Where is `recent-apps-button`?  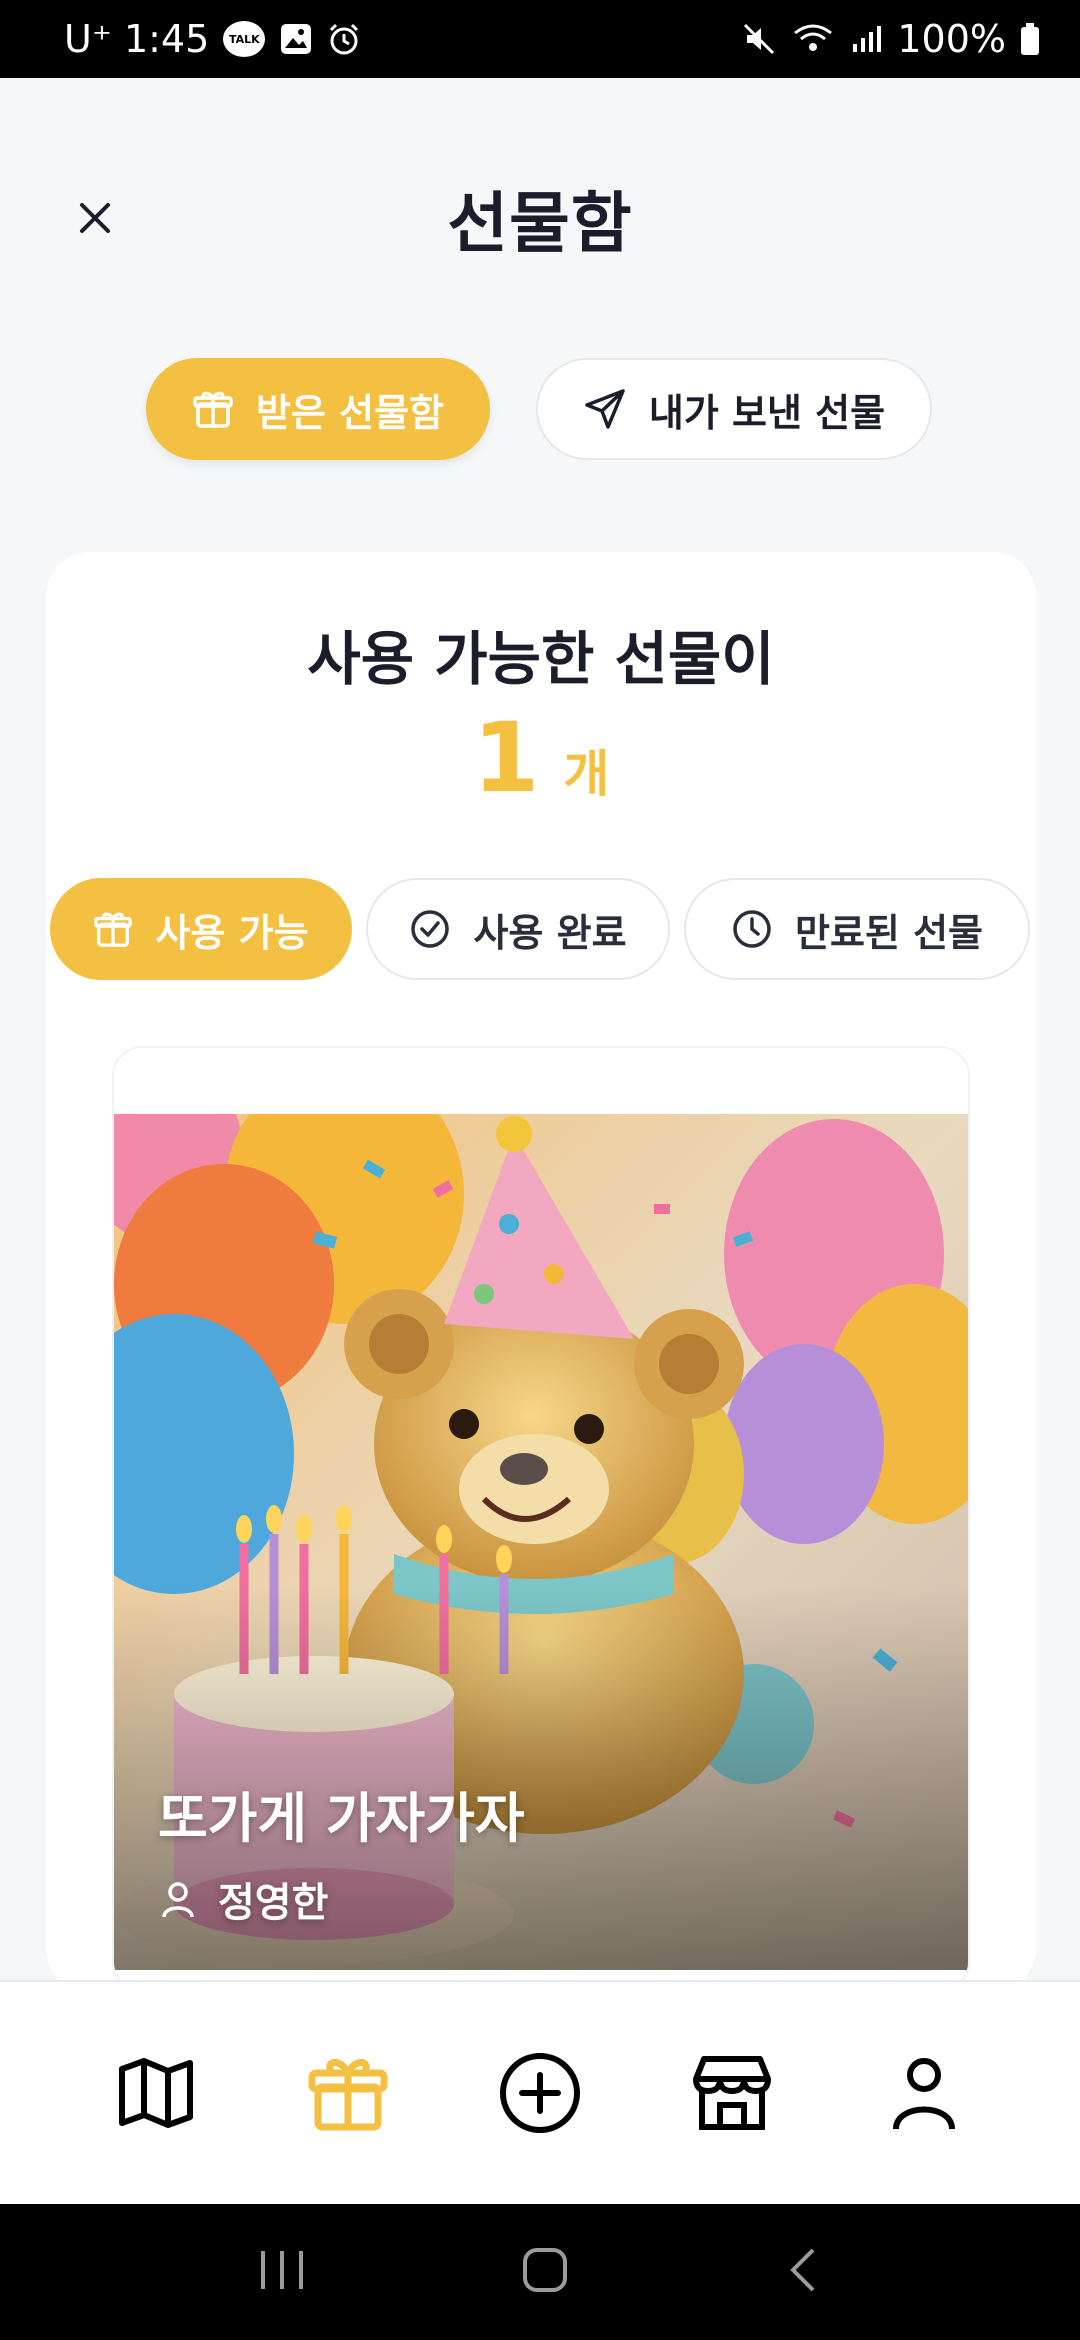 recent-apps-button is located at coordinates (282, 2272).